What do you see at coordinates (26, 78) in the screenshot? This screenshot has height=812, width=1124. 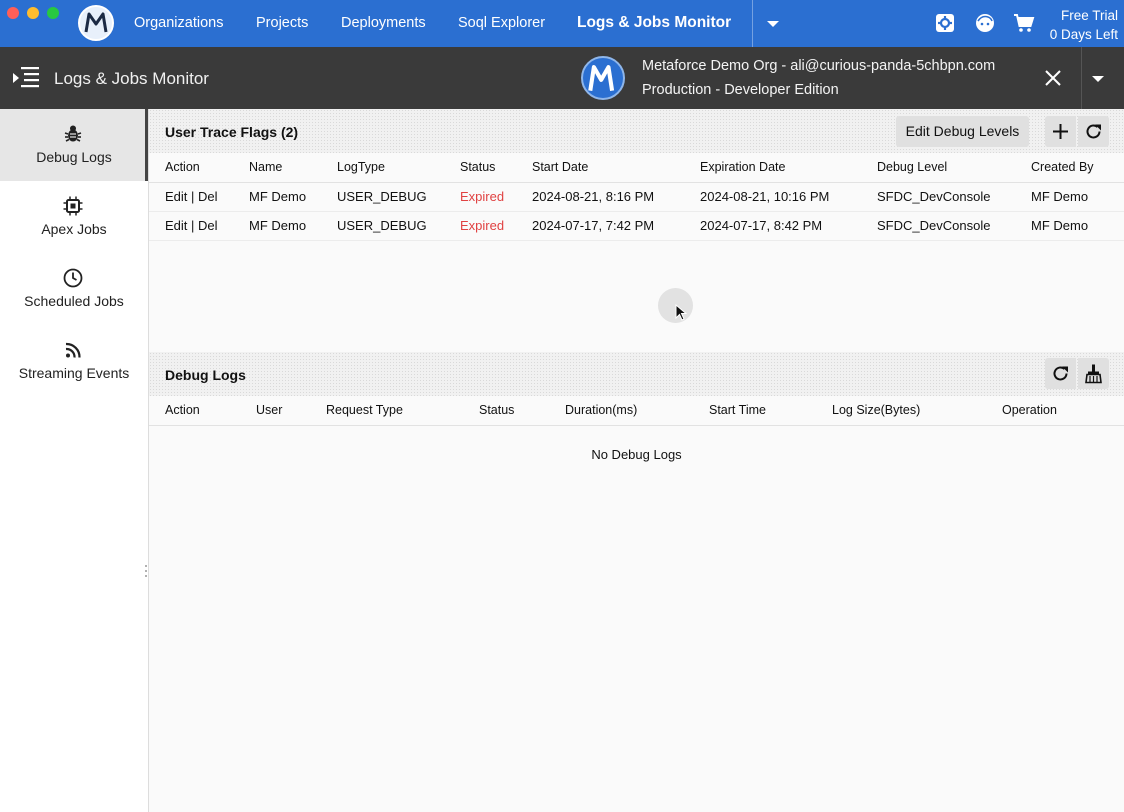 I see `sidebar-toggle-icon` at bounding box center [26, 78].